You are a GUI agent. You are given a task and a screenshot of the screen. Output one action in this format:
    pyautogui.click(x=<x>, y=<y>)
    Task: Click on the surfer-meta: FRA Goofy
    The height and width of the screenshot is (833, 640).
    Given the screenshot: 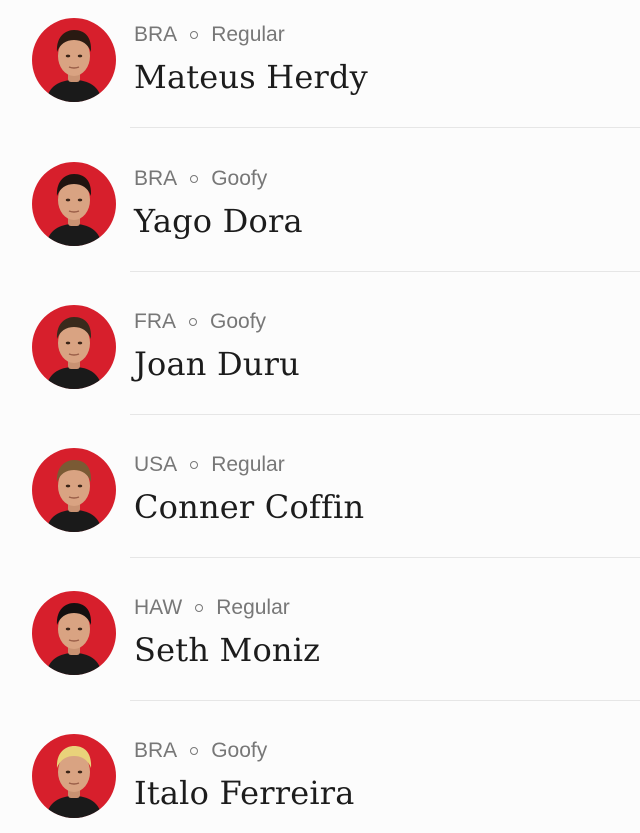 What is the action you would take?
    pyautogui.click(x=200, y=322)
    